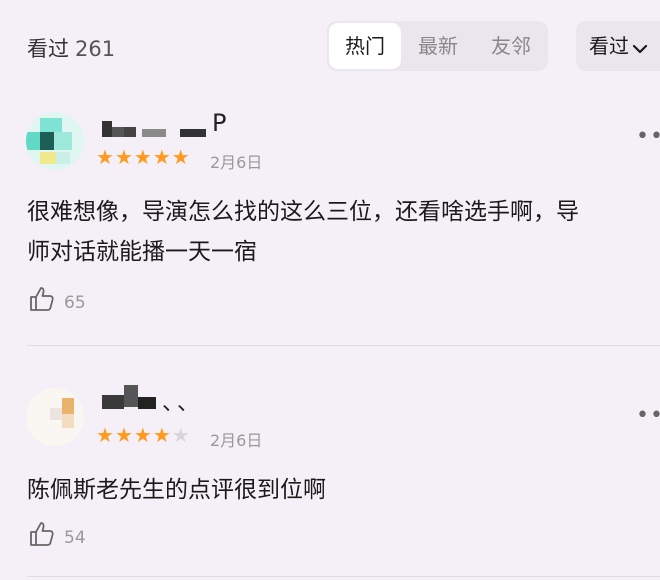 The width and height of the screenshot is (660, 580). What do you see at coordinates (75, 538) in the screenshot?
I see `like-count: 54` at bounding box center [75, 538].